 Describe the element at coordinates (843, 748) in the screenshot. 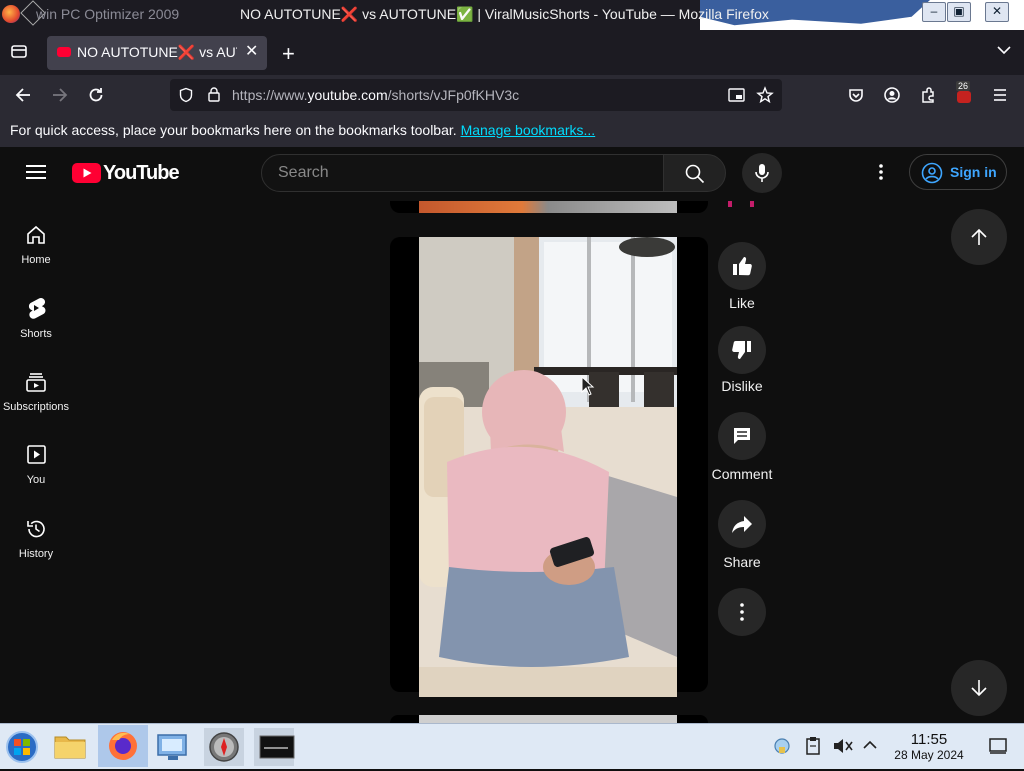

I see `volume-muted-icon` at that location.